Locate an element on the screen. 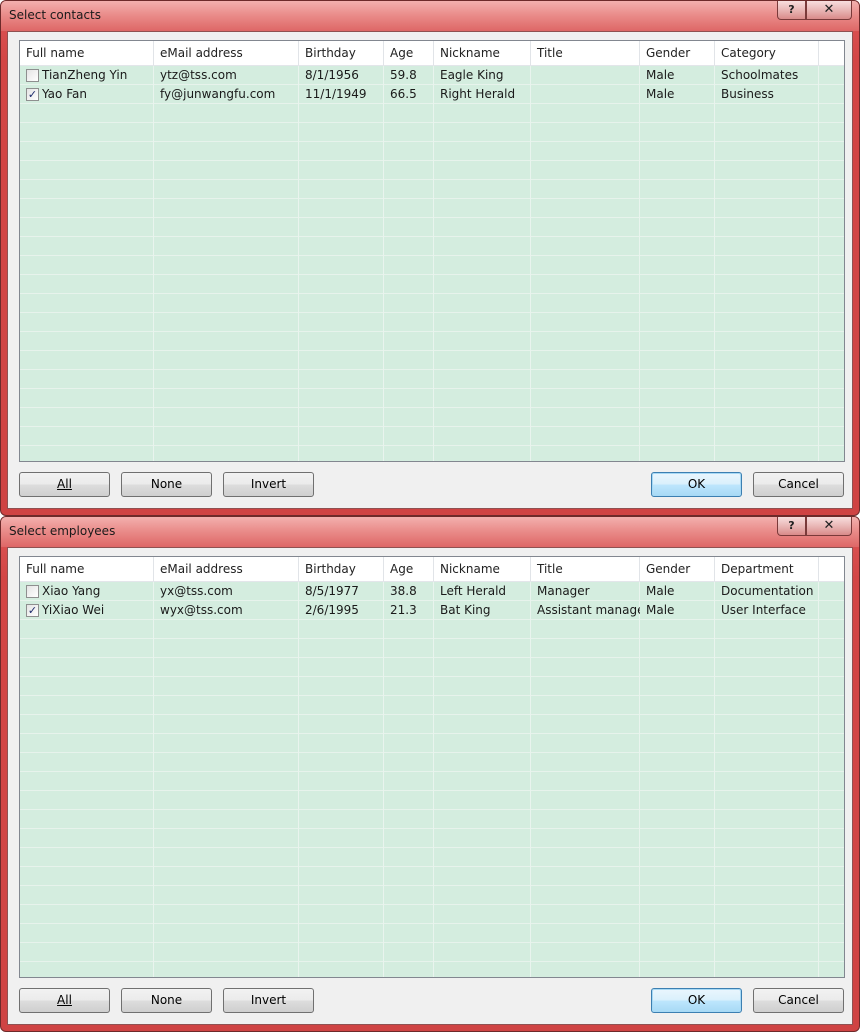  cell-email: ytz@tss.com is located at coordinates (198, 75).